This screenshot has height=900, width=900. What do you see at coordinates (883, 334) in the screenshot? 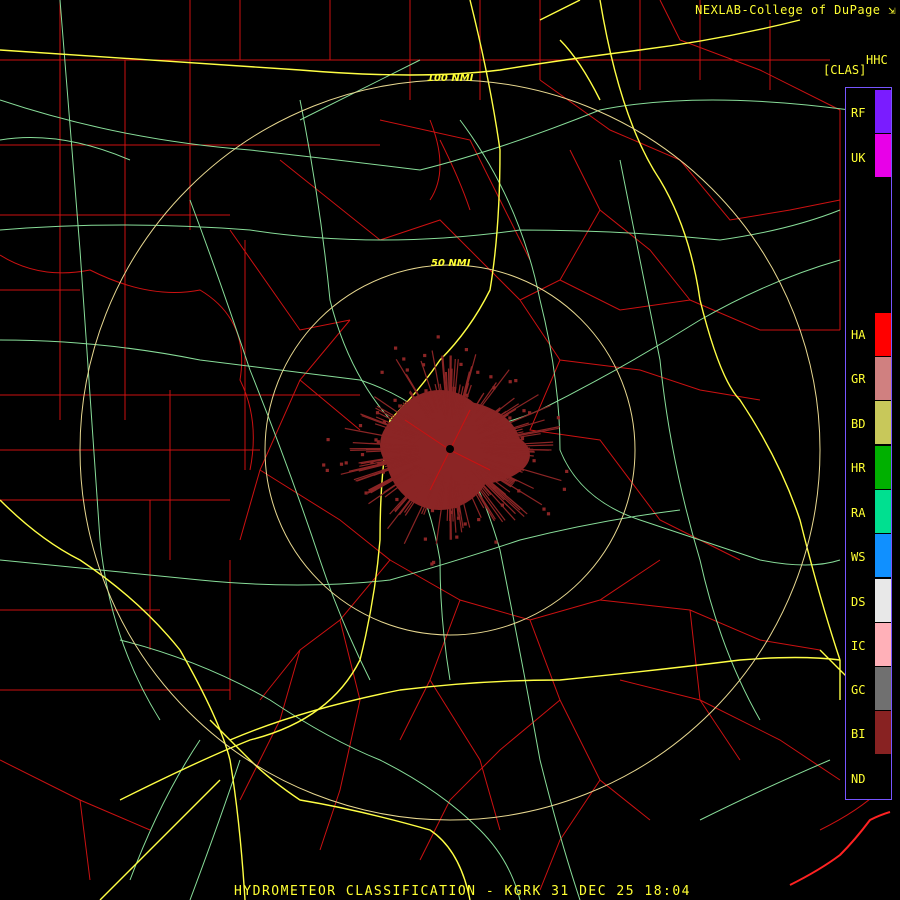
I see `legend-swatch-ha` at bounding box center [883, 334].